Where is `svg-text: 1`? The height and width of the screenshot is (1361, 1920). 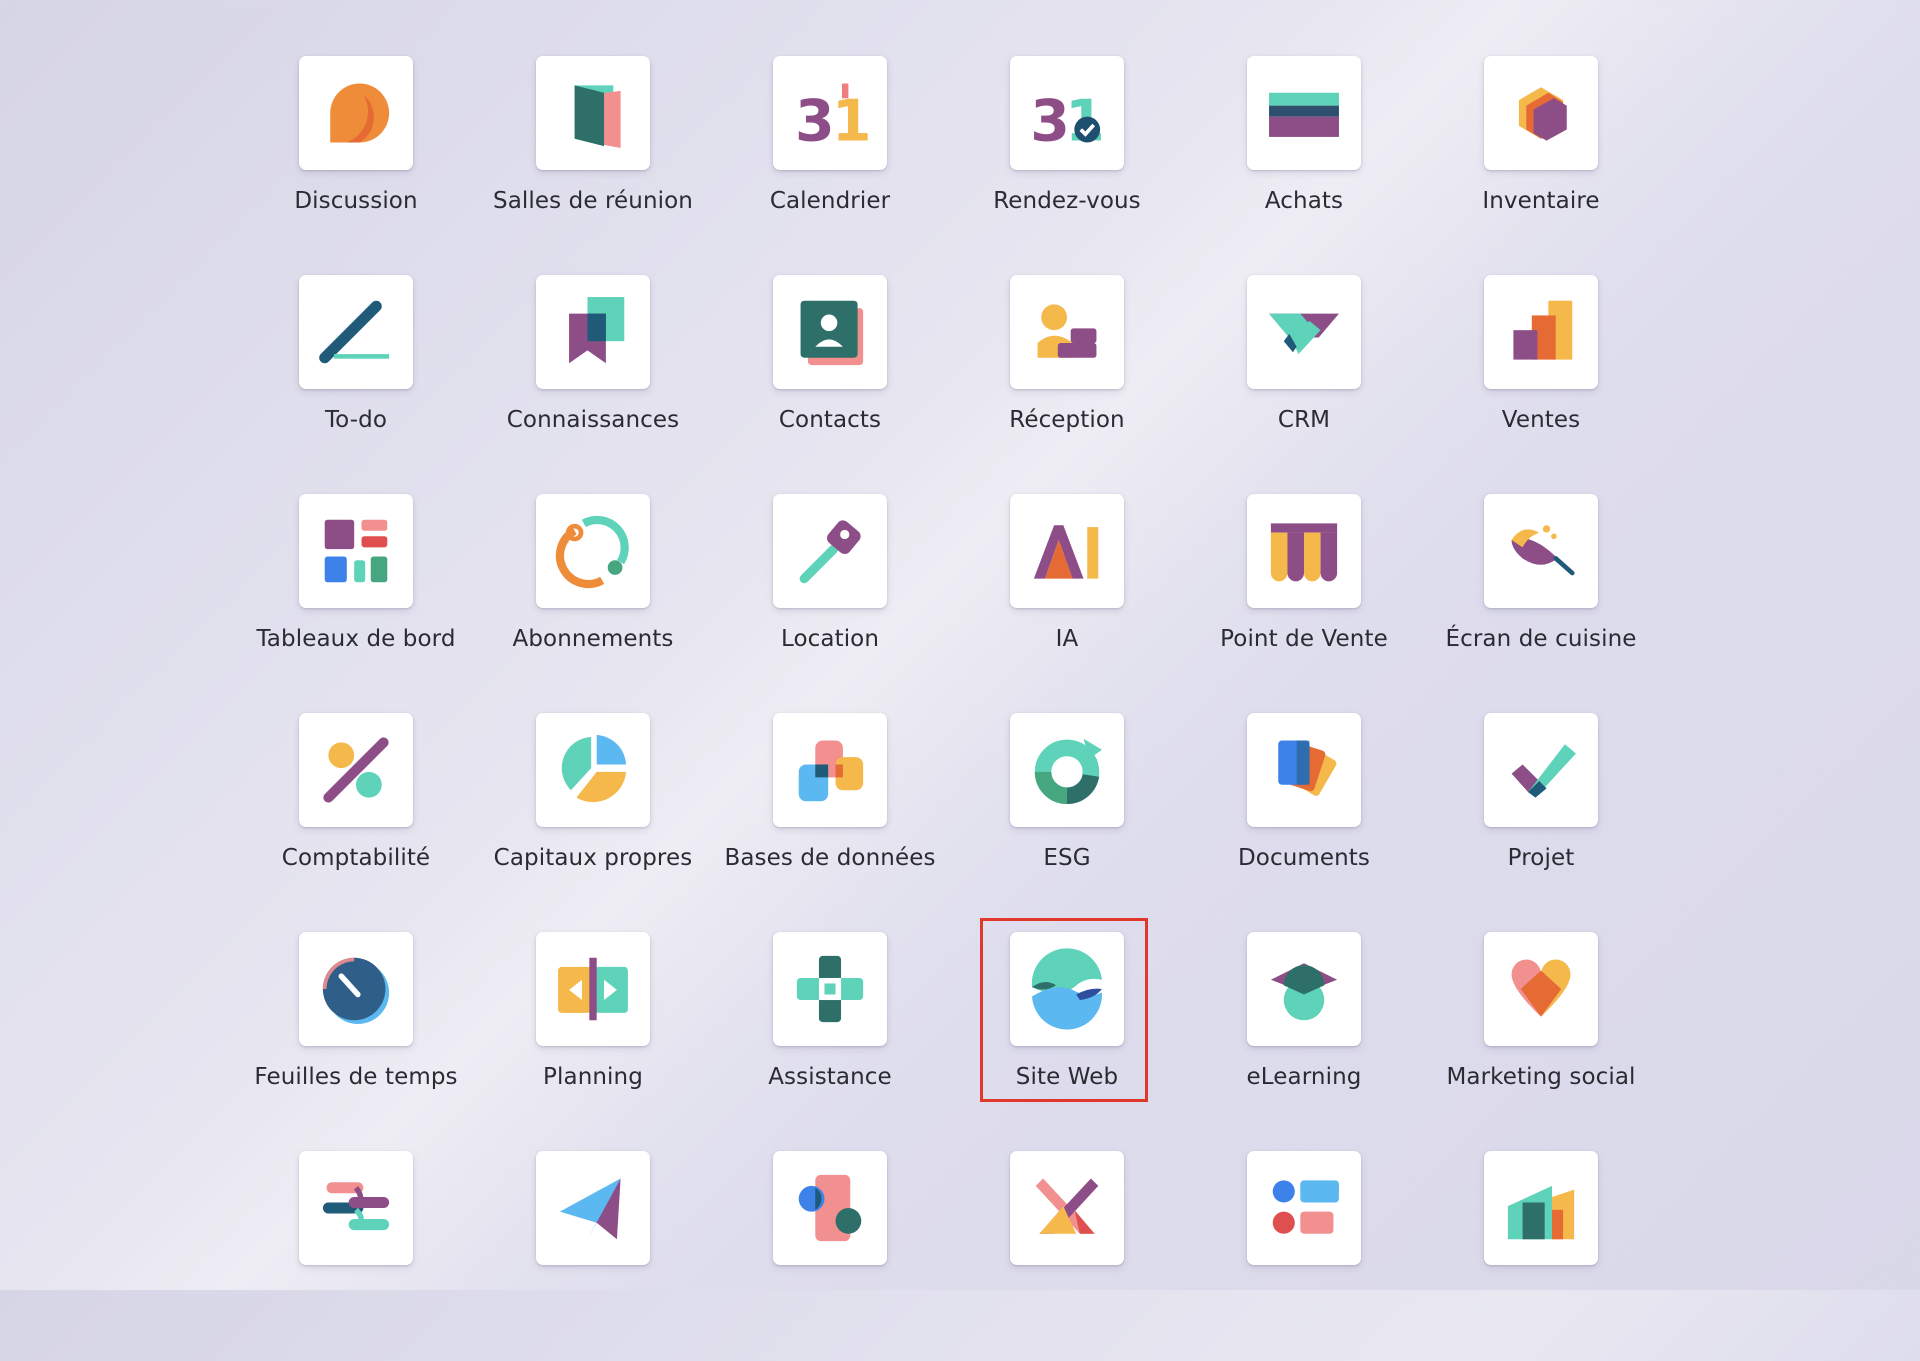
svg-text: 1 is located at coordinates (852, 122).